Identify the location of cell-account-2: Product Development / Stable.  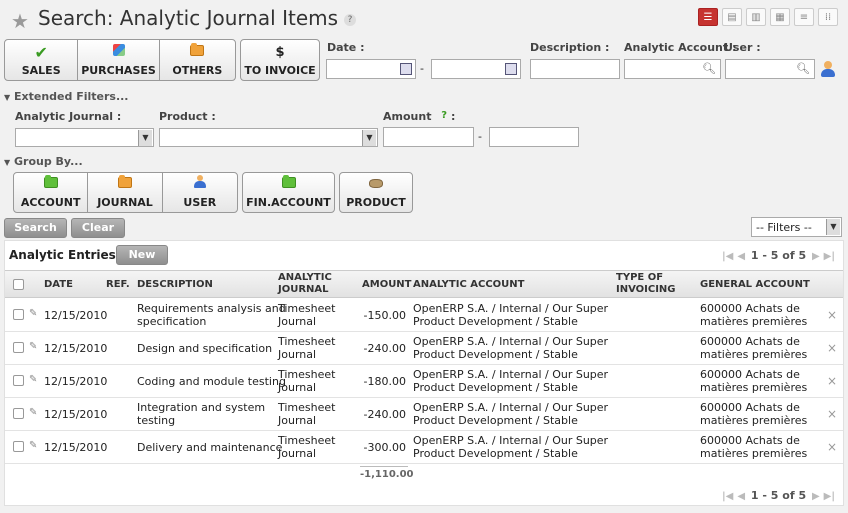
(495, 354).